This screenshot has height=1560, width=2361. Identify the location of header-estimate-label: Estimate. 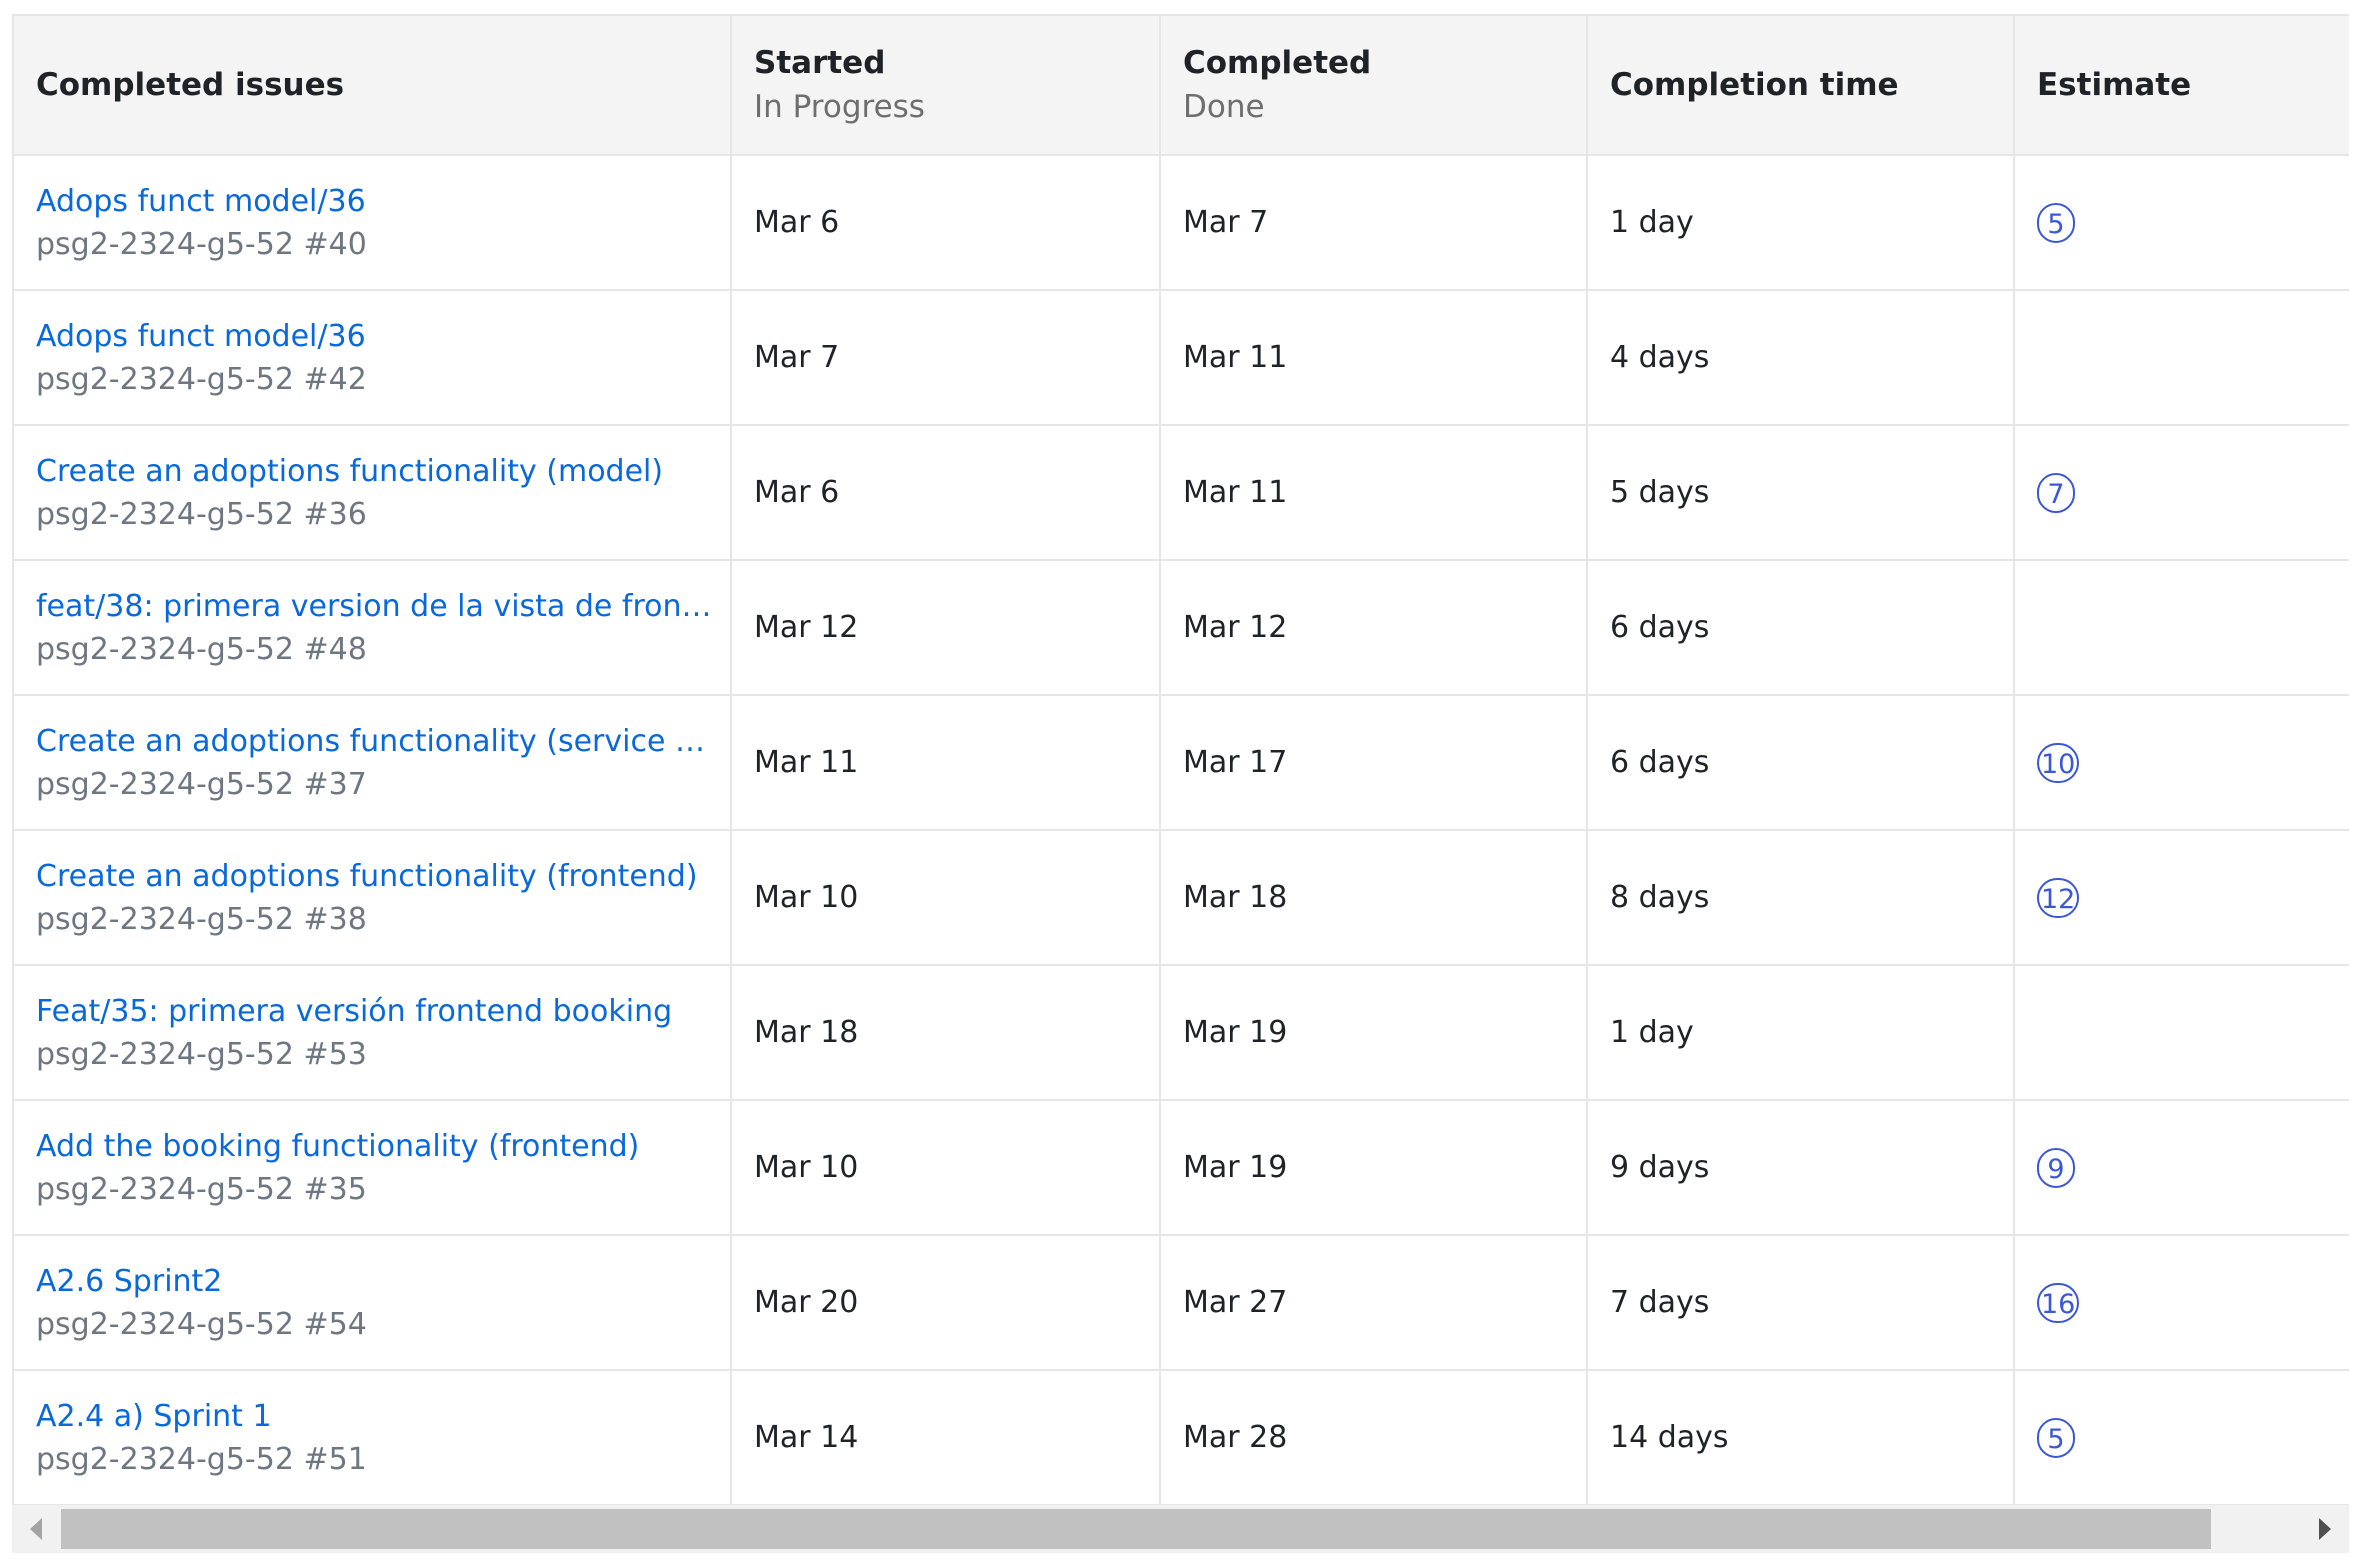
(2114, 85).